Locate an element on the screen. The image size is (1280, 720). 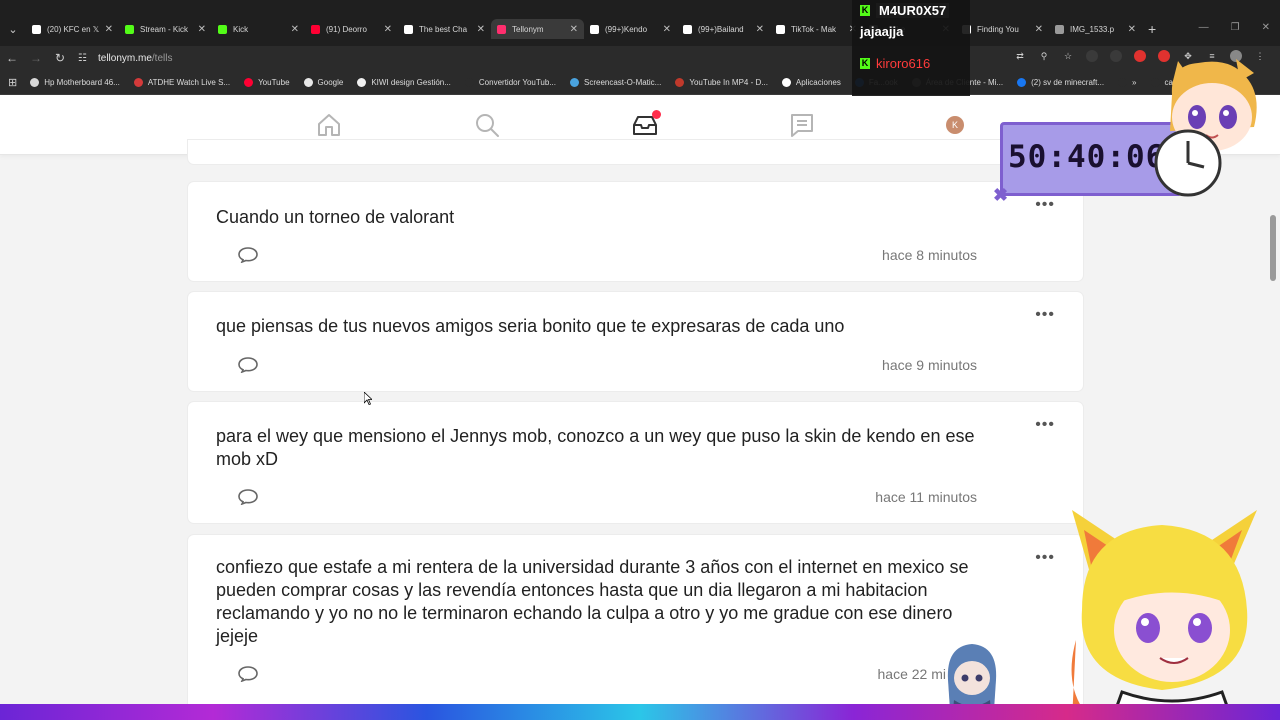
messages-icon is located at coordinates (802, 125).